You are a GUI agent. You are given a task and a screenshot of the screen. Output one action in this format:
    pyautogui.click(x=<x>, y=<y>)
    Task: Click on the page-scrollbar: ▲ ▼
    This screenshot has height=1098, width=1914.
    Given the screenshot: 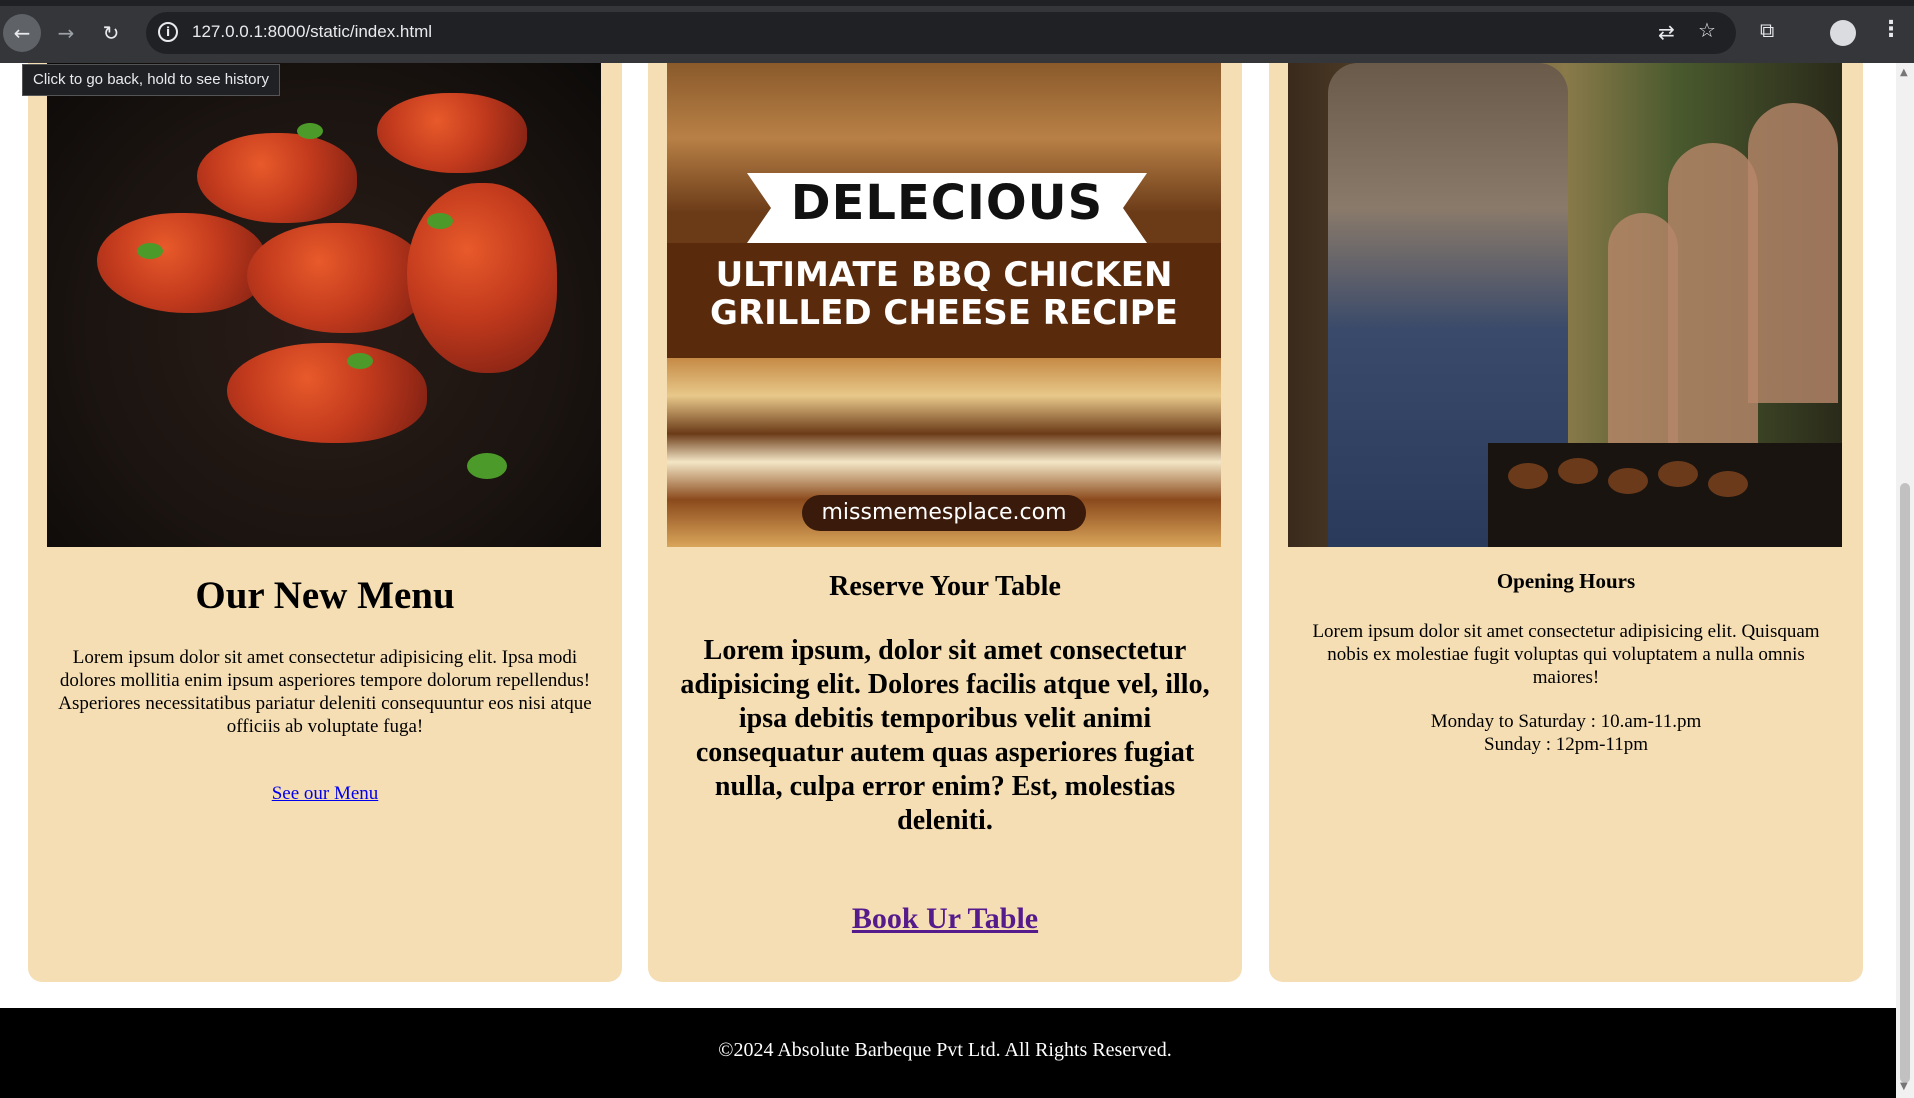 What is the action you would take?
    pyautogui.click(x=1905, y=580)
    